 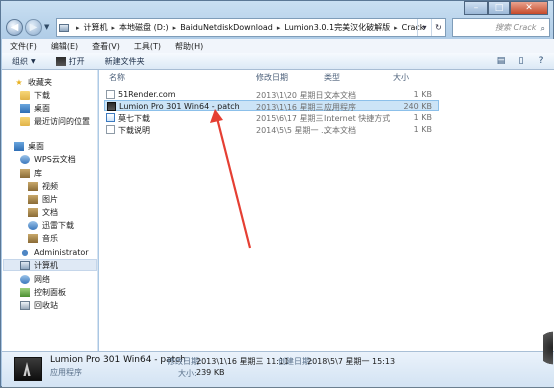 I want to click on size-label: 大小:, so click(x=187, y=373).